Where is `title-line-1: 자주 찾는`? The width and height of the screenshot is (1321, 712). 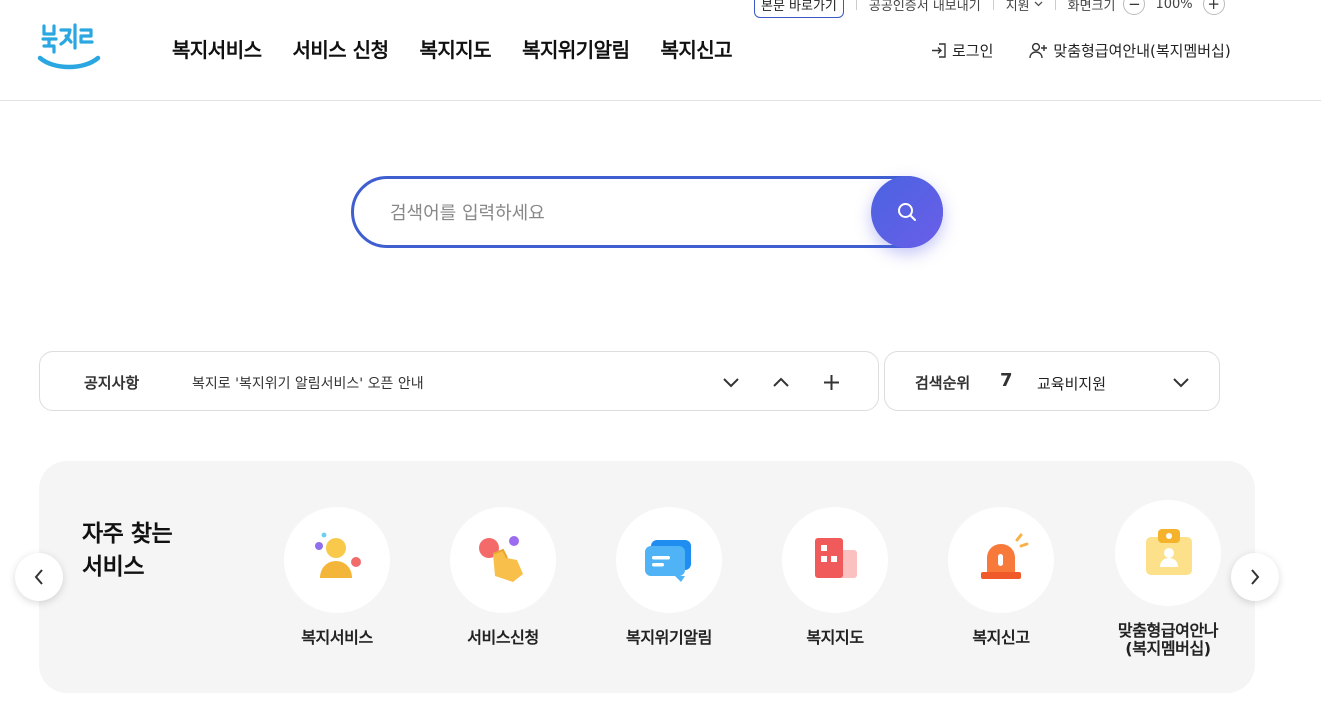
title-line-1: 자주 찾는 is located at coordinates (127, 534).